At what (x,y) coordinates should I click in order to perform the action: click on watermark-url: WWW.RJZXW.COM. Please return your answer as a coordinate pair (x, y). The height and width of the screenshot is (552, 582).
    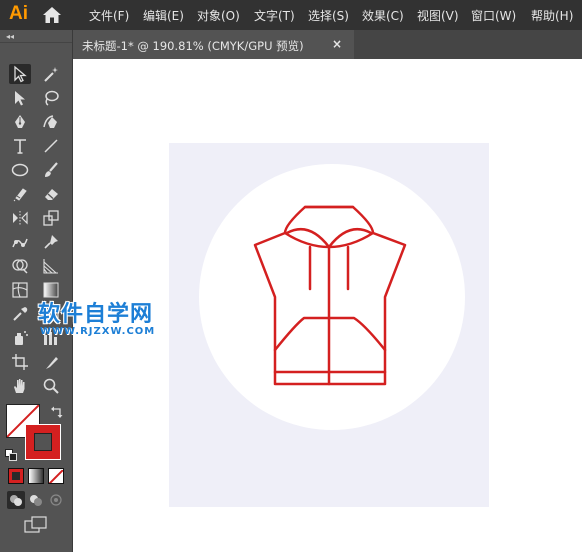
    Looking at the image, I should click on (98, 331).